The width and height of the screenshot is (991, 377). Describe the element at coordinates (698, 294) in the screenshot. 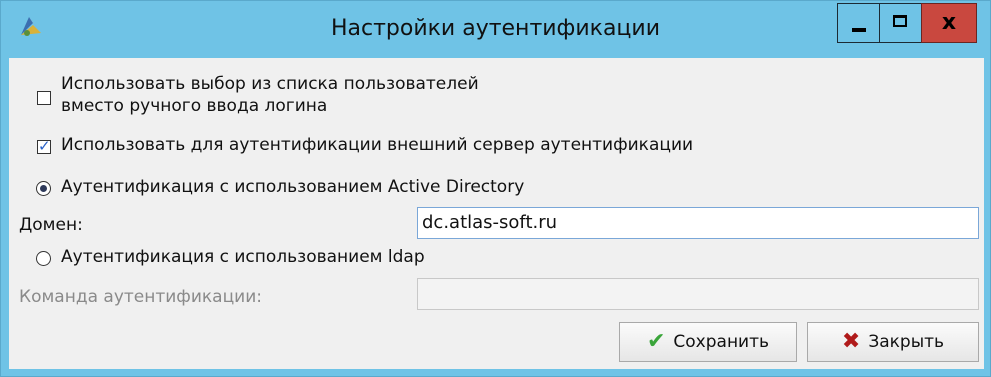

I see `auth-command-input` at that location.